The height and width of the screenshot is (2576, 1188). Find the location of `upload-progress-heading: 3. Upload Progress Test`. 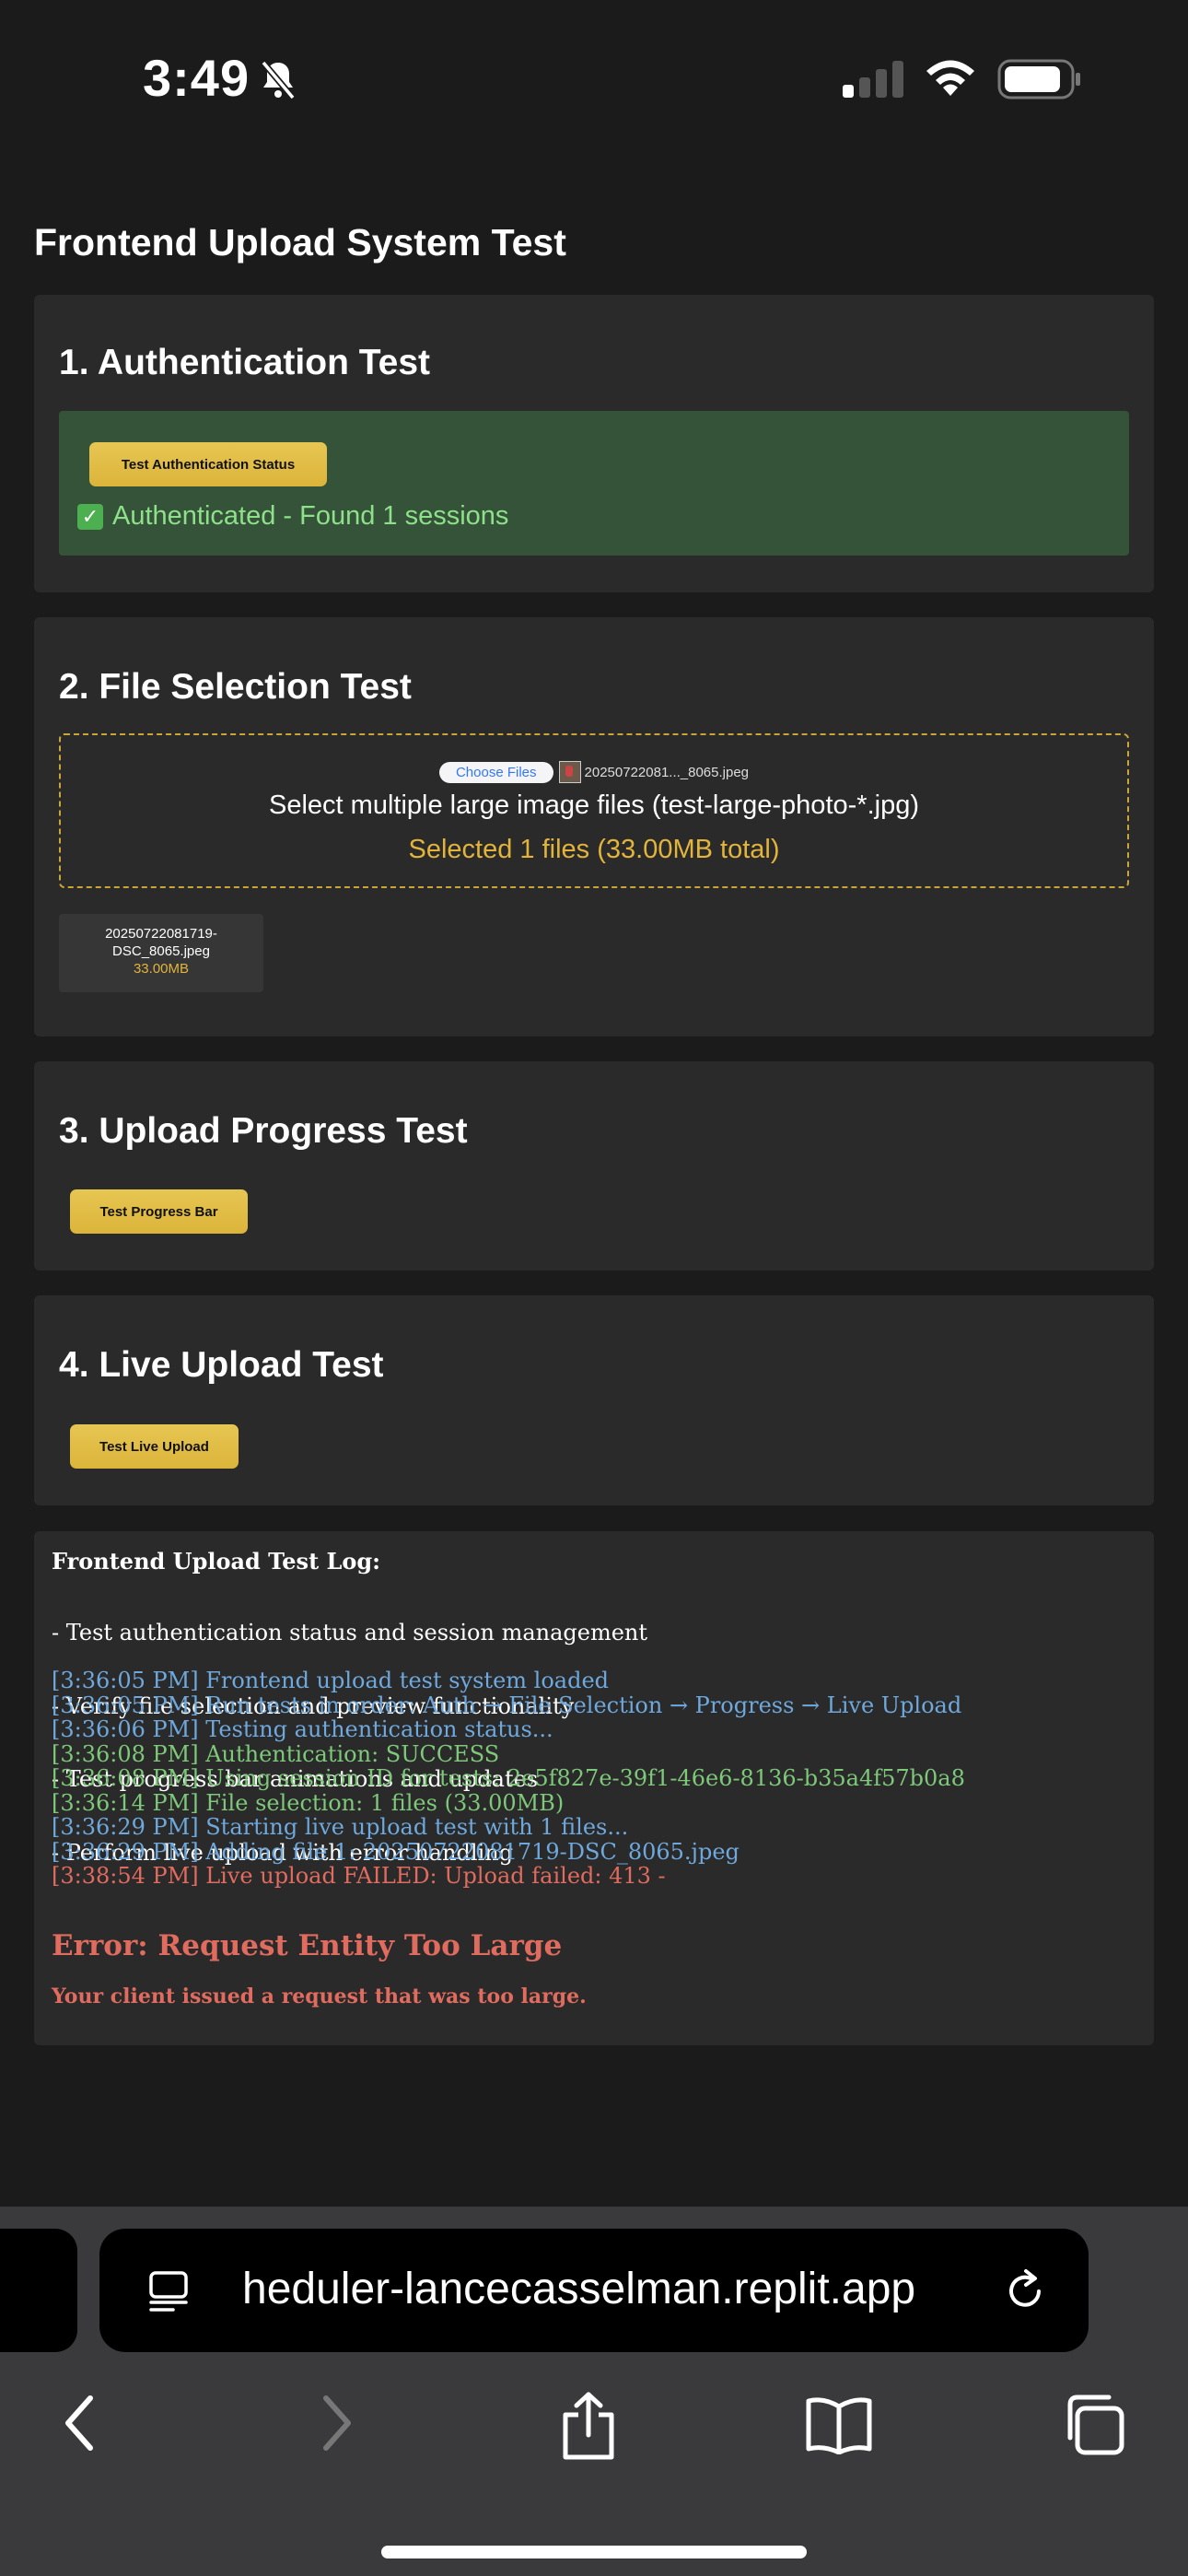

upload-progress-heading: 3. Upload Progress Test is located at coordinates (263, 1131).